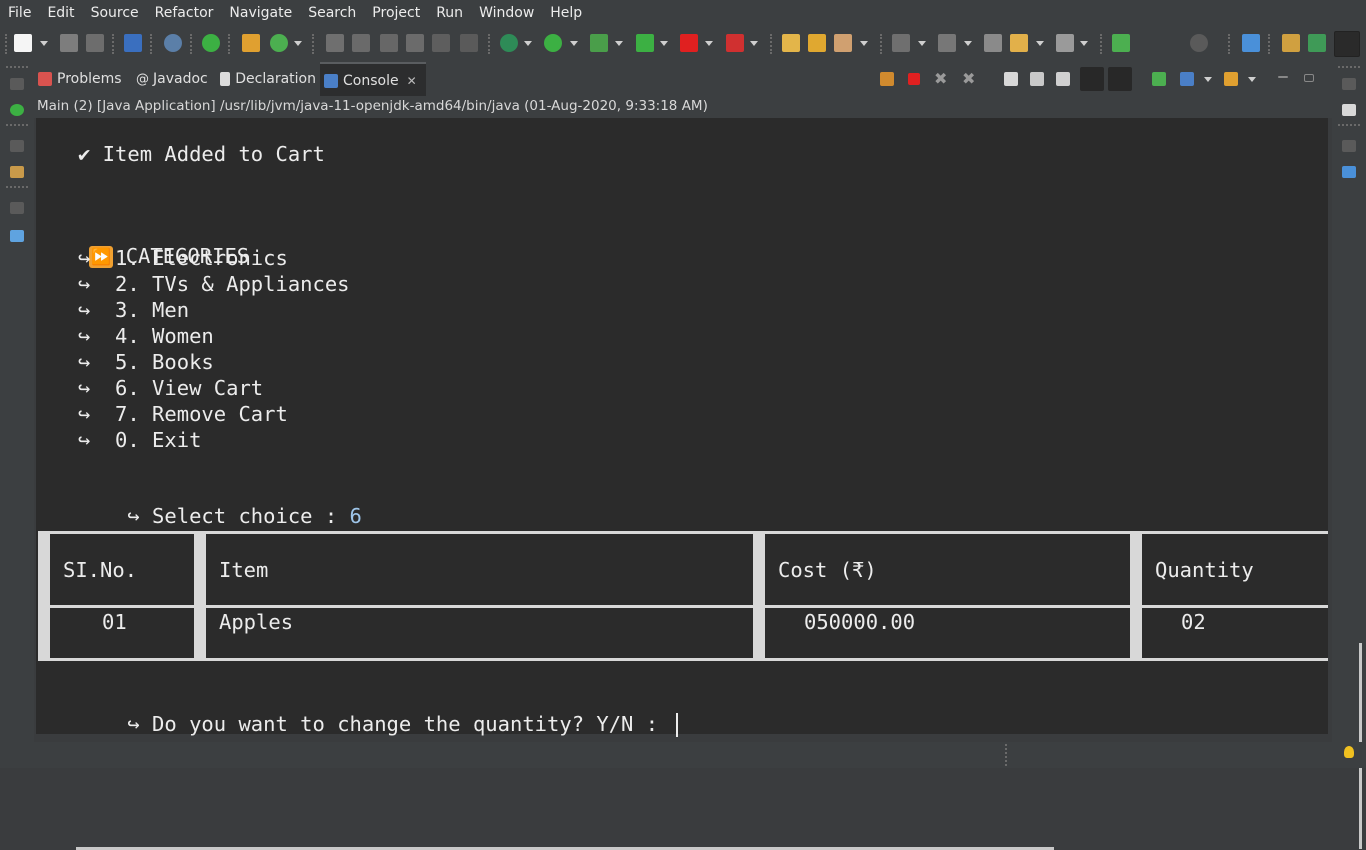 Image resolution: width=1366 pixels, height=850 pixels. What do you see at coordinates (791, 43) in the screenshot?
I see `open-type-icon` at bounding box center [791, 43].